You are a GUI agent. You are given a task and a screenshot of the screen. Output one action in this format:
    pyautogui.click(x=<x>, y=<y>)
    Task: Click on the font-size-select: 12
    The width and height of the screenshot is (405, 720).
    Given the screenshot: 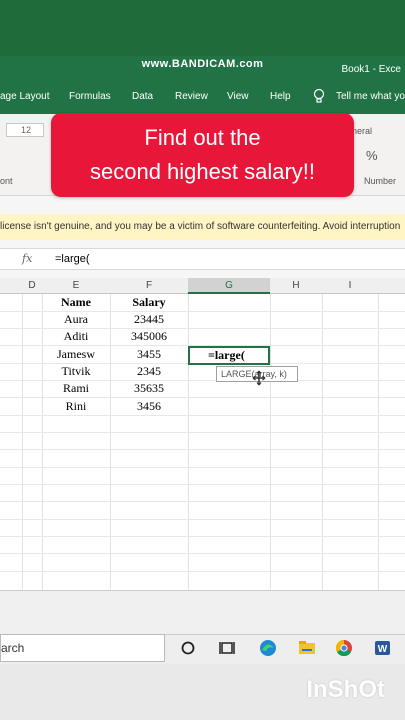 What is the action you would take?
    pyautogui.click(x=25, y=130)
    